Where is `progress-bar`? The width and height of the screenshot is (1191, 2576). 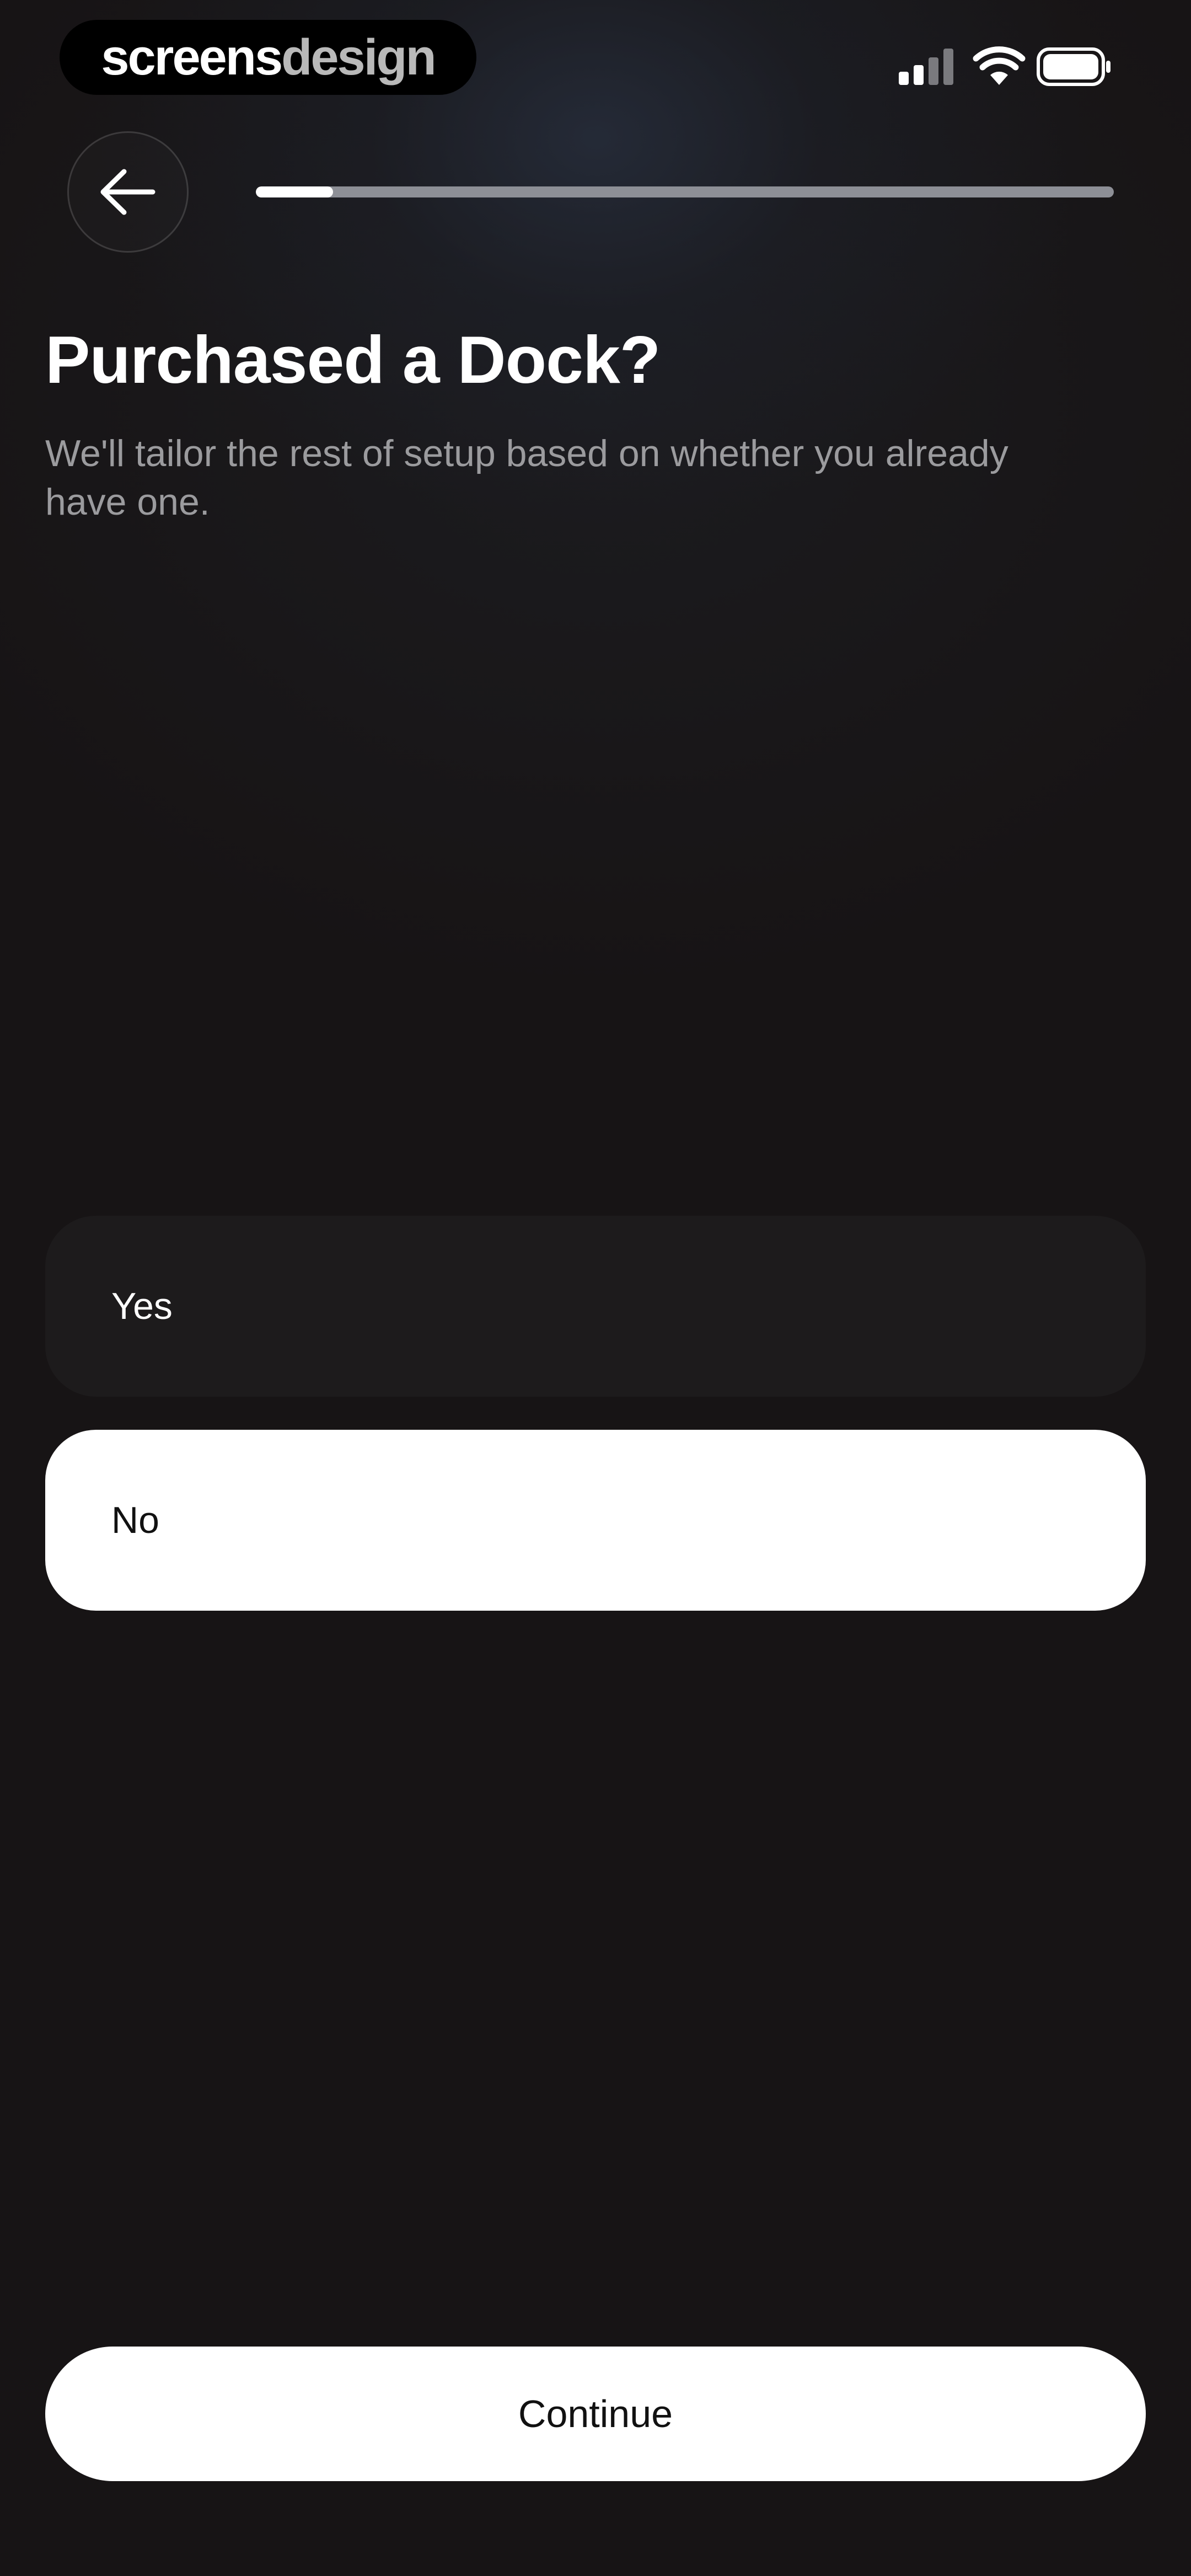
progress-bar is located at coordinates (685, 191).